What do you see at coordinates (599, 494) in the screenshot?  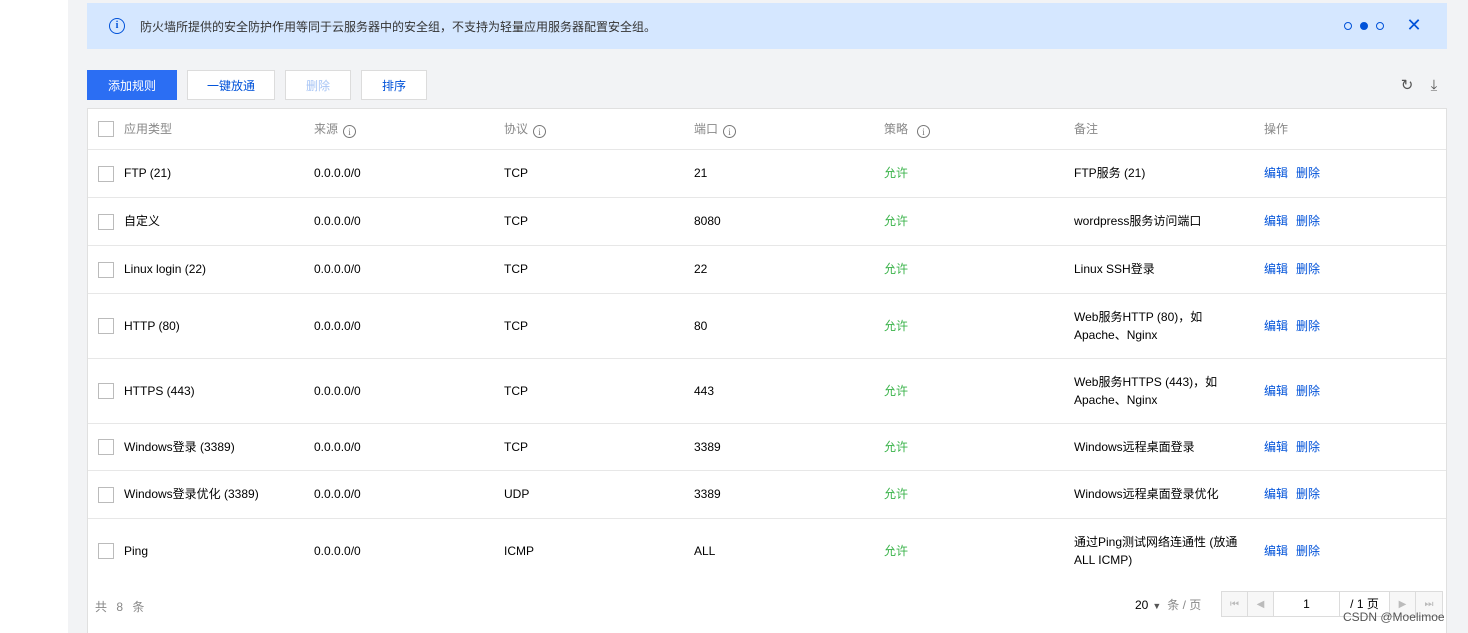 I see `cell-protocol: UDP` at bounding box center [599, 494].